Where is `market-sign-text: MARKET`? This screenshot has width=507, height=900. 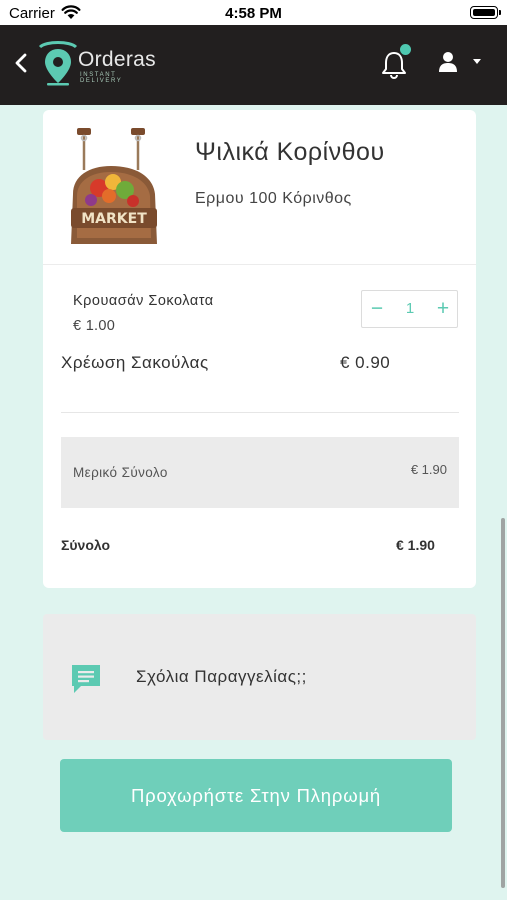 market-sign-text: MARKET is located at coordinates (114, 219).